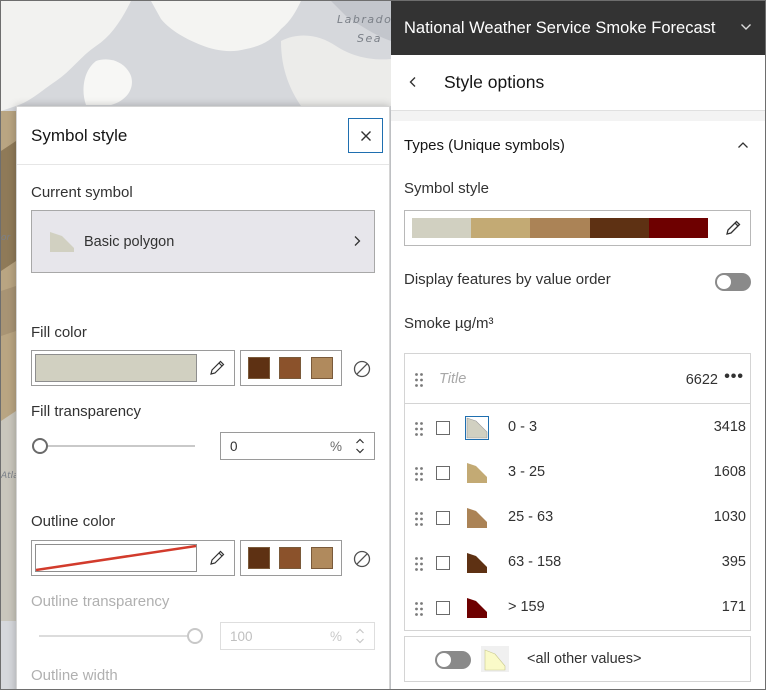 The height and width of the screenshot is (690, 766). I want to click on percent-unit: %, so click(335, 636).